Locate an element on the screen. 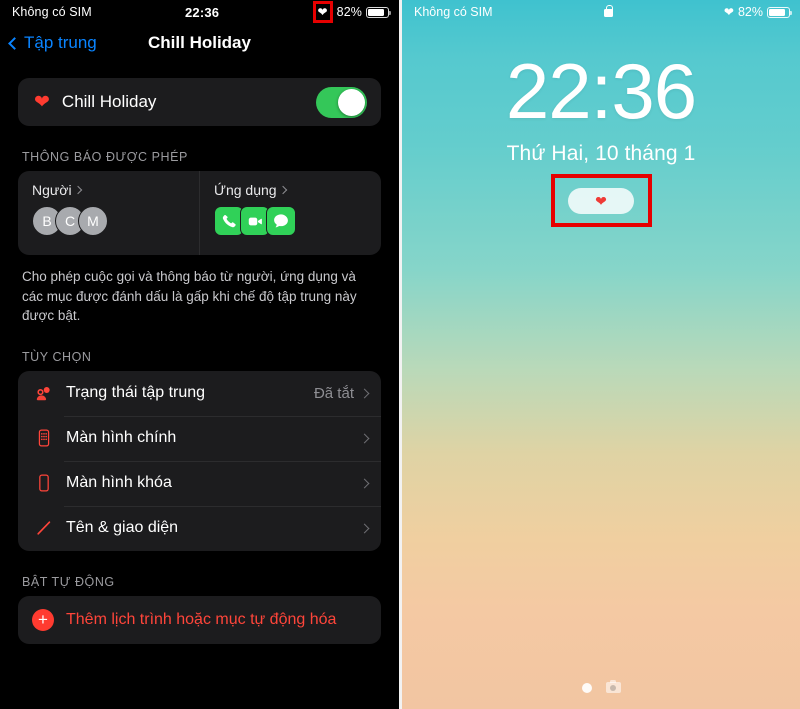 The image size is (800, 709). status-bar-time: 22:36 is located at coordinates (202, 12).